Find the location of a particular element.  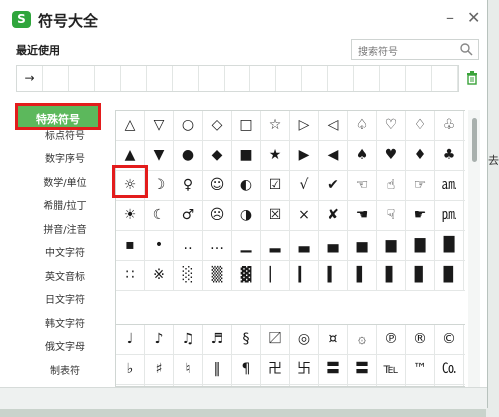

symbol-cell: ▏ is located at coordinates (275, 275).